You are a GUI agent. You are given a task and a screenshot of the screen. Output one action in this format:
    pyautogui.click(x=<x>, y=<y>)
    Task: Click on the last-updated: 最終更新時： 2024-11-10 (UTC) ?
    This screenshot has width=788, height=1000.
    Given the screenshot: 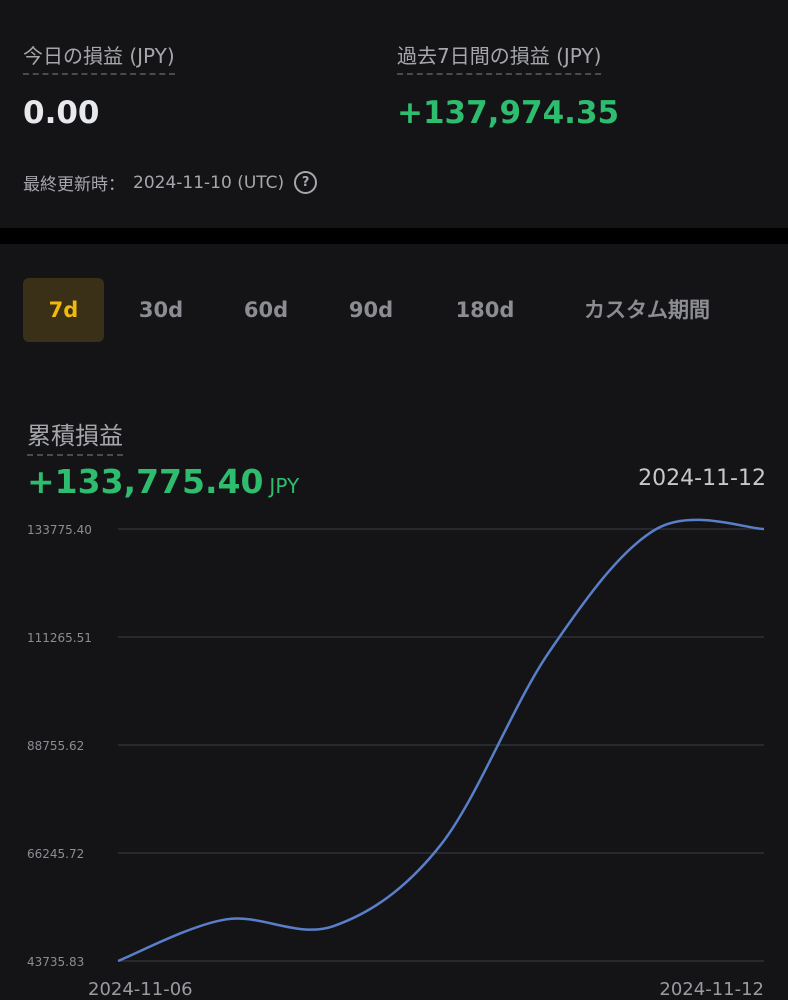 What is the action you would take?
    pyautogui.click(x=170, y=182)
    